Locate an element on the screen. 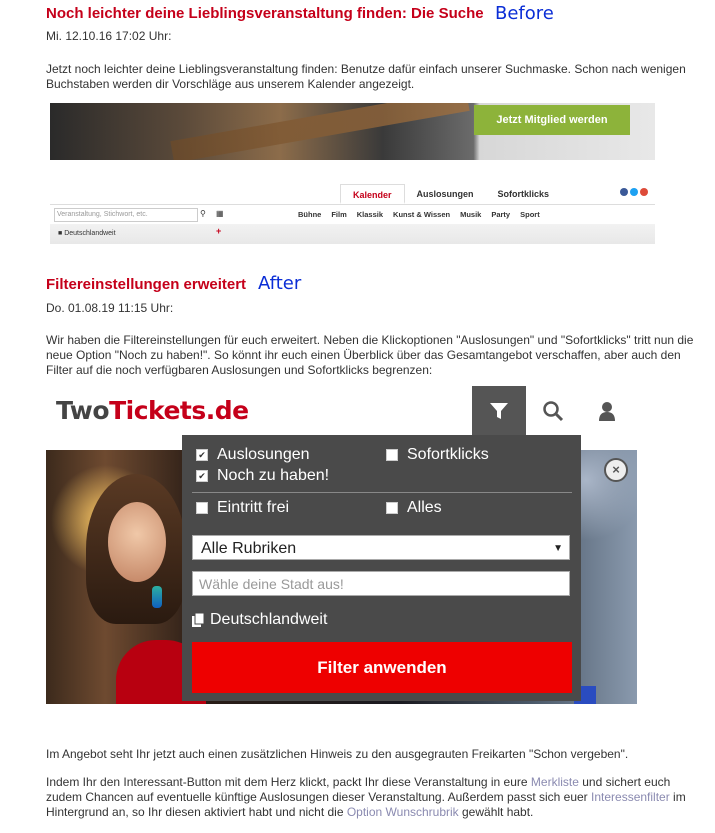 Image resolution: width=715 pixels, height=833 pixels. post-date-after: Do. 01.08.19 11:15 Uhr: is located at coordinates (110, 308).